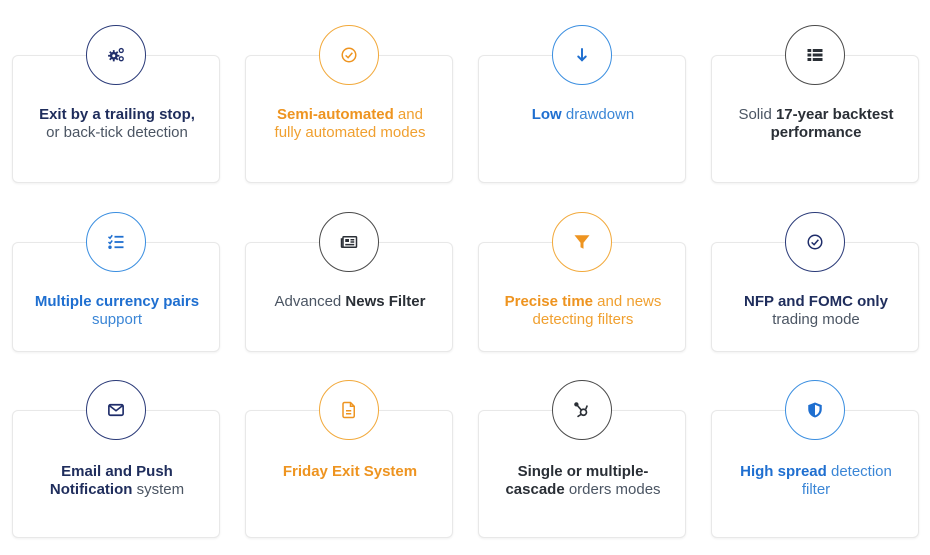 Image resolution: width=930 pixels, height=555 pixels. I want to click on feature-label: Solid 17-year backtest performance, so click(816, 124).